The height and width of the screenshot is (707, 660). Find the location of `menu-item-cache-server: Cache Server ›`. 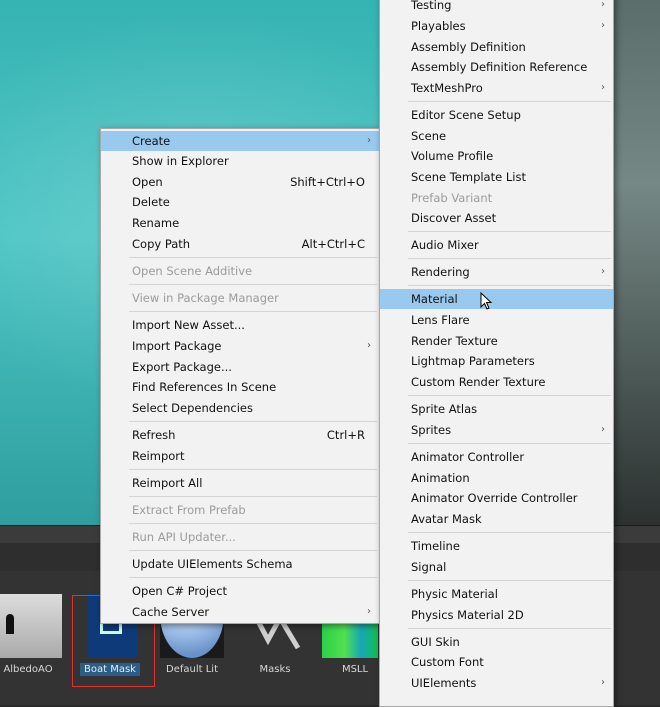

menu-item-cache-server: Cache Server › is located at coordinates (240, 612).